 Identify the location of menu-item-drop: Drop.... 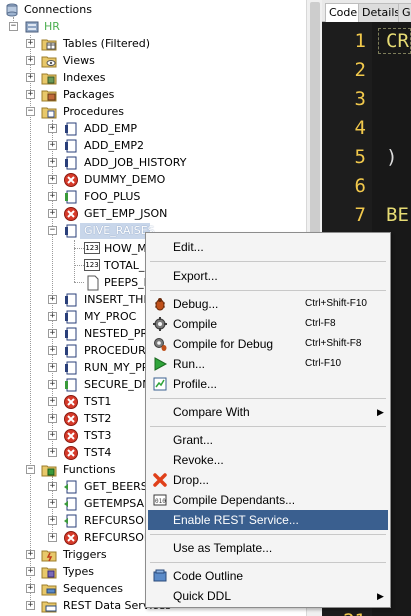
(268, 480).